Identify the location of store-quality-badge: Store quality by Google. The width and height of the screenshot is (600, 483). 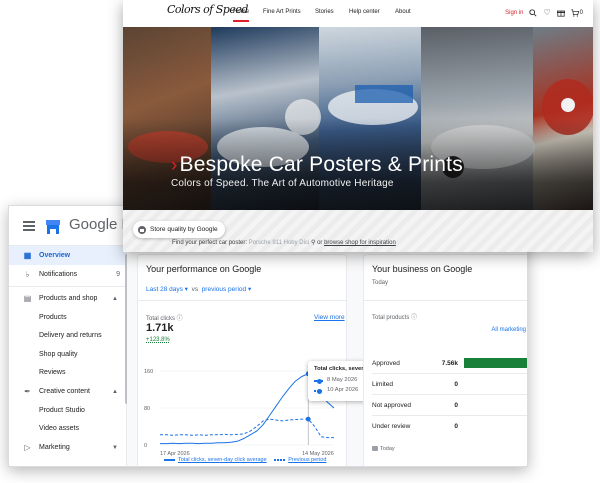
(179, 229).